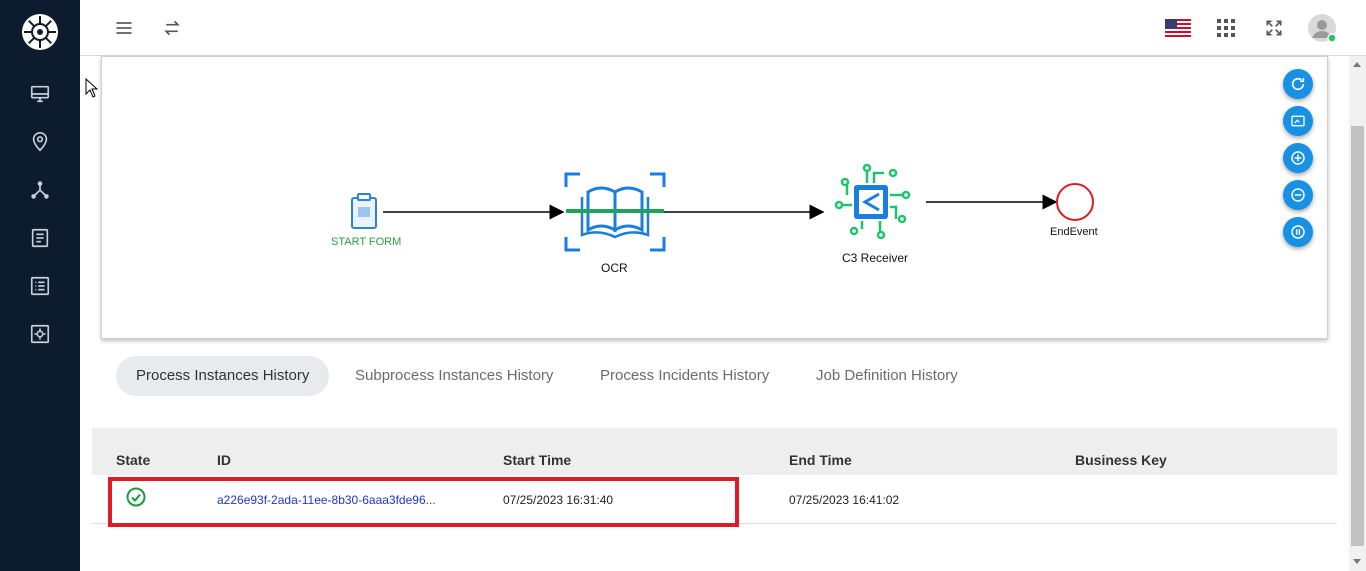  Describe the element at coordinates (1357, 561) in the screenshot. I see `scroll-down-arrow-icon` at that location.